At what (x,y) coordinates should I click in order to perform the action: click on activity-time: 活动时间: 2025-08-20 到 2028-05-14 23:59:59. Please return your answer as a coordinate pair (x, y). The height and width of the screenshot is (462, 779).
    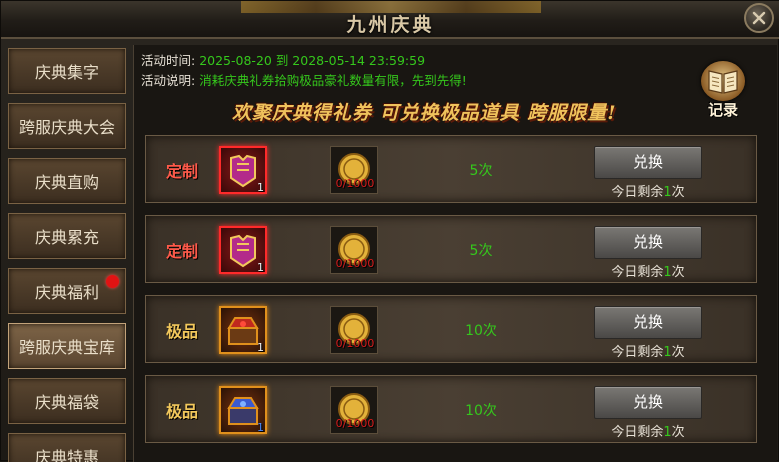
    Looking at the image, I should click on (283, 59).